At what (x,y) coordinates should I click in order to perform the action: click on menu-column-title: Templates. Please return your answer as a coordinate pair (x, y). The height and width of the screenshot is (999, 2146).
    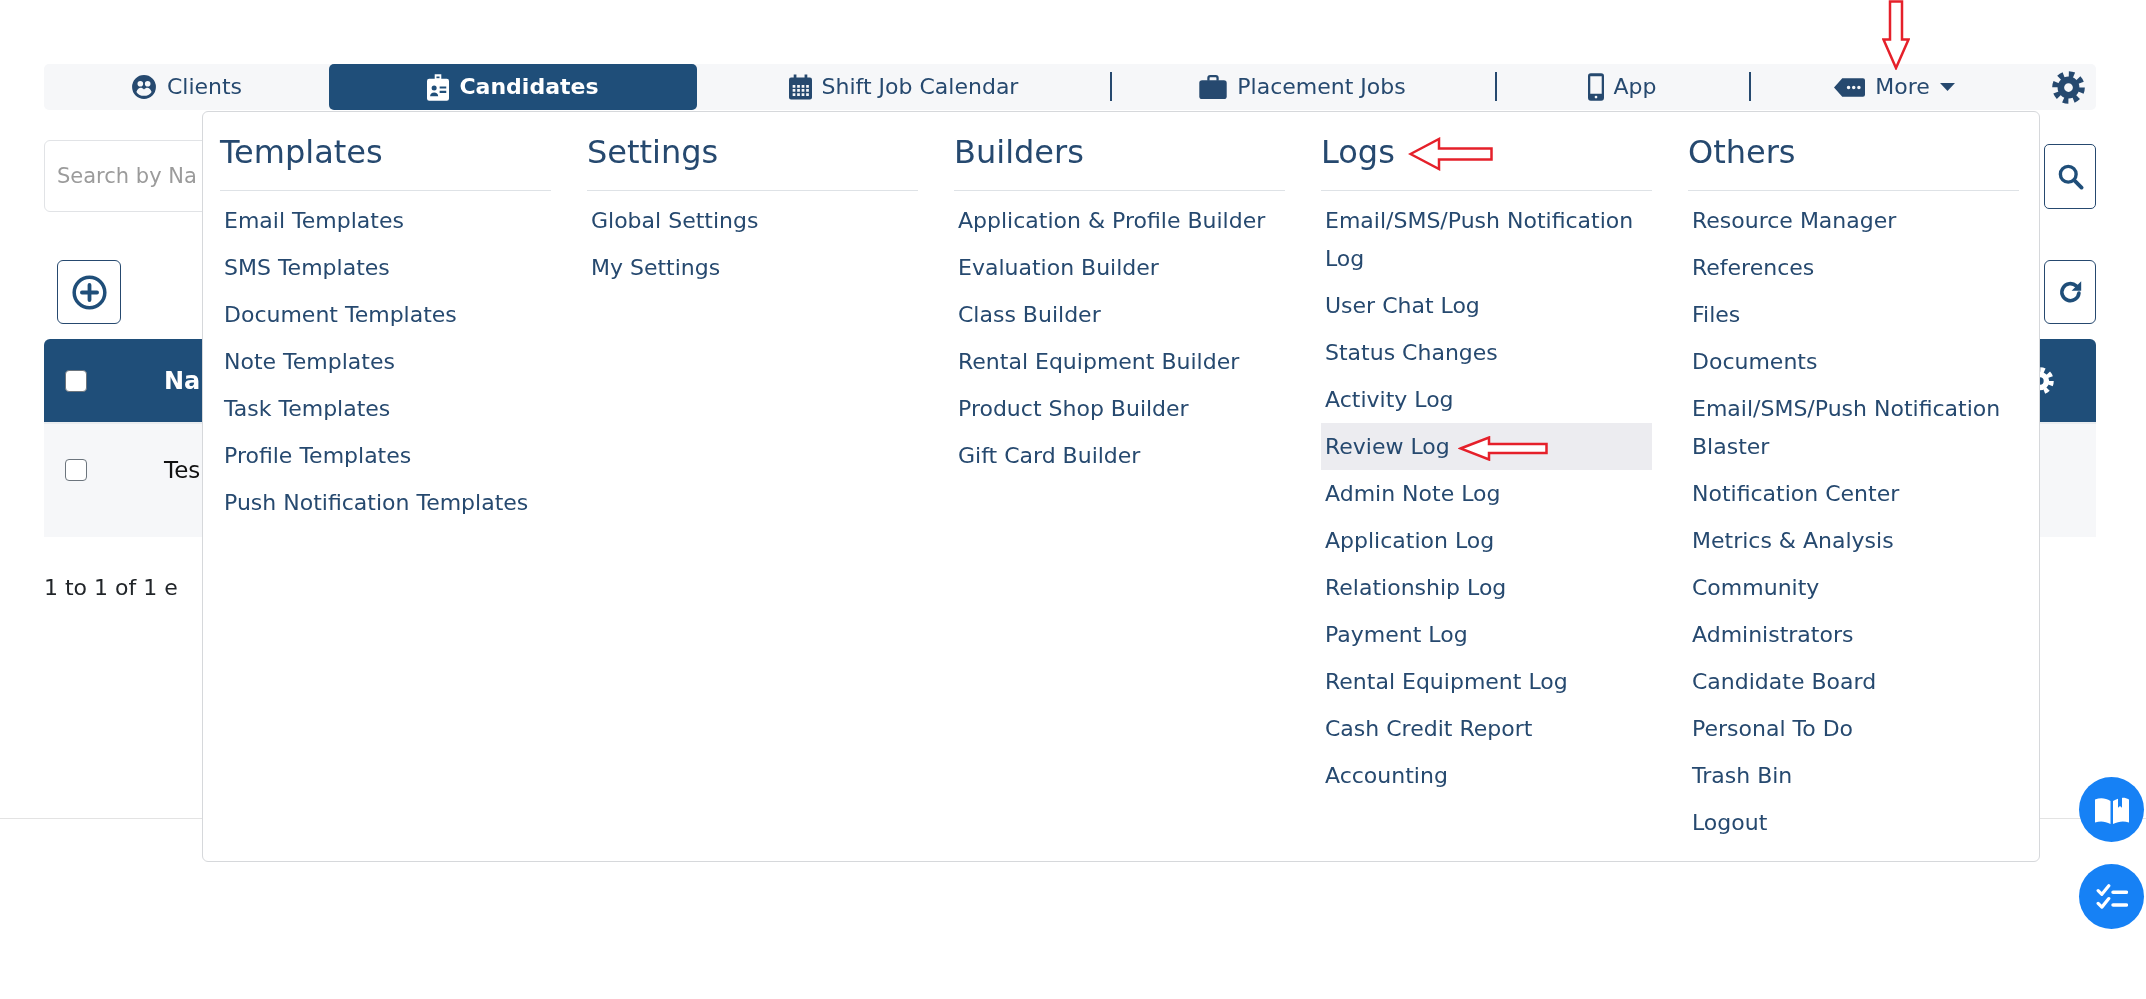
    Looking at the image, I should click on (301, 152).